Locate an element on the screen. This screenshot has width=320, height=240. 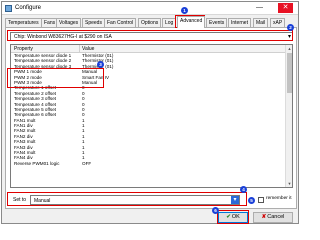
property-value: OFF is located at coordinates (87, 163).